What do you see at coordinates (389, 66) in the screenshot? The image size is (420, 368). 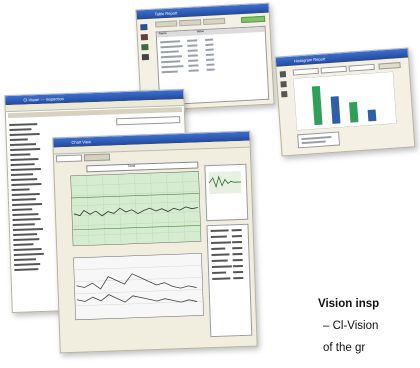 I see `run-button` at bounding box center [389, 66].